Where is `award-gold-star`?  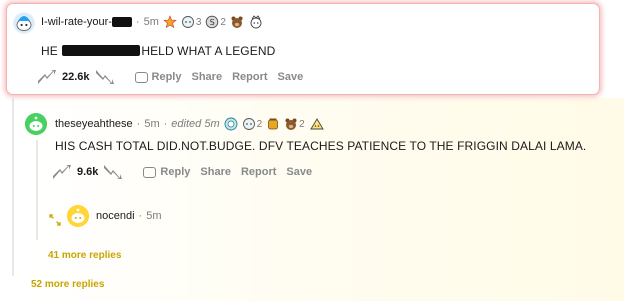
award-gold-star is located at coordinates (170, 22).